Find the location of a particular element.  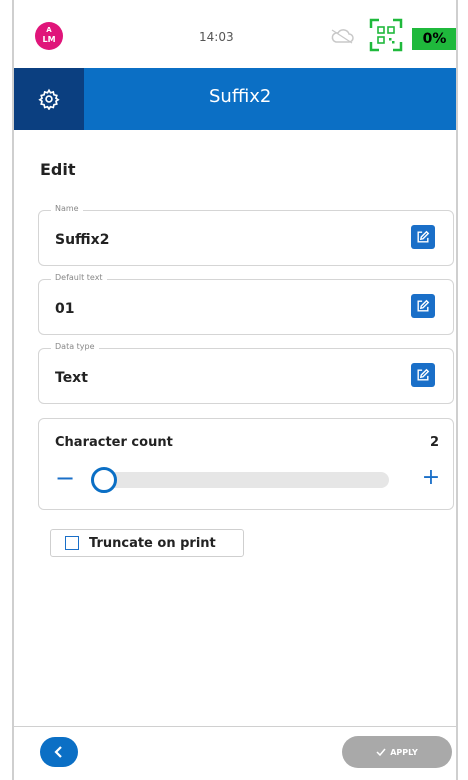

apply-button: APPLY is located at coordinates (397, 752).